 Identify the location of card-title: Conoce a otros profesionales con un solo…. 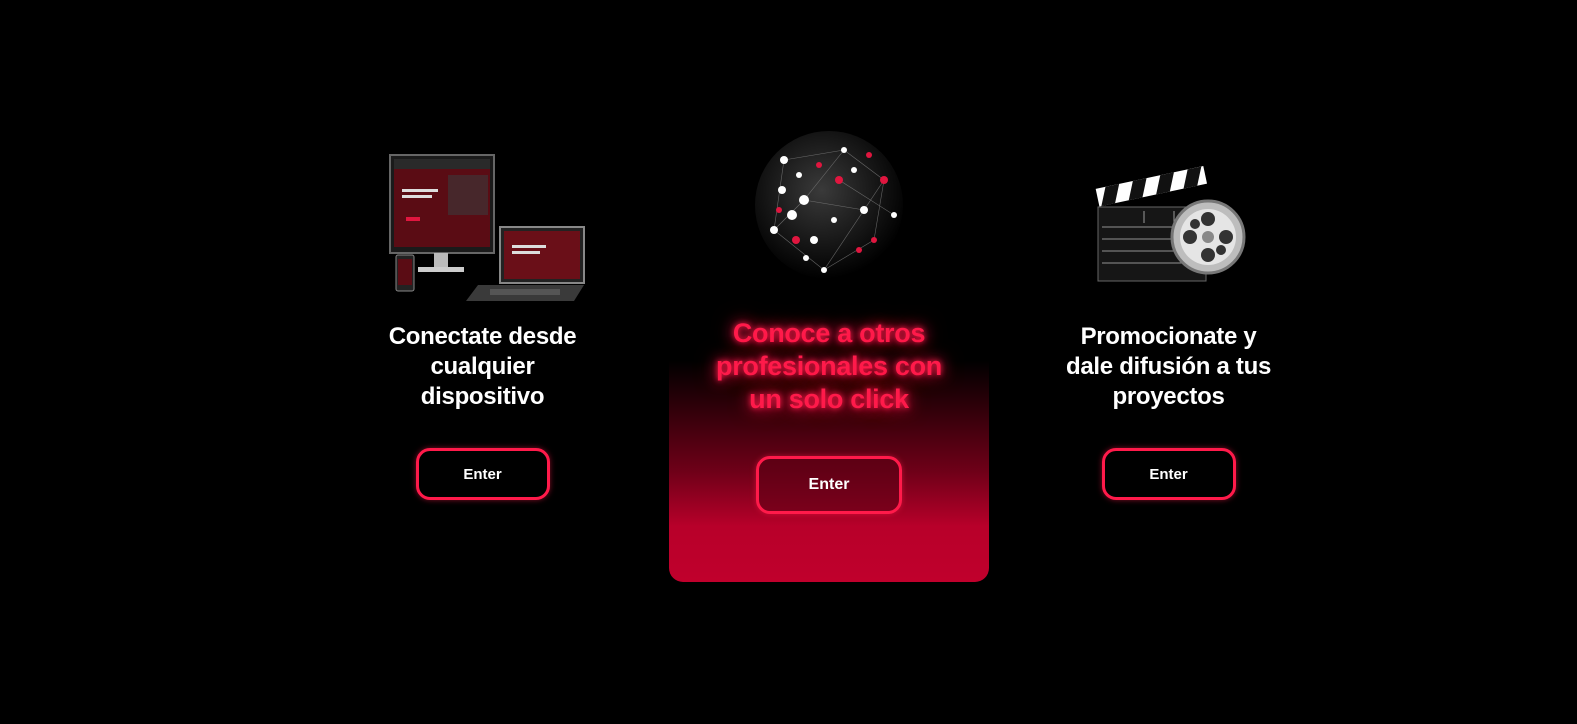
(829, 366).